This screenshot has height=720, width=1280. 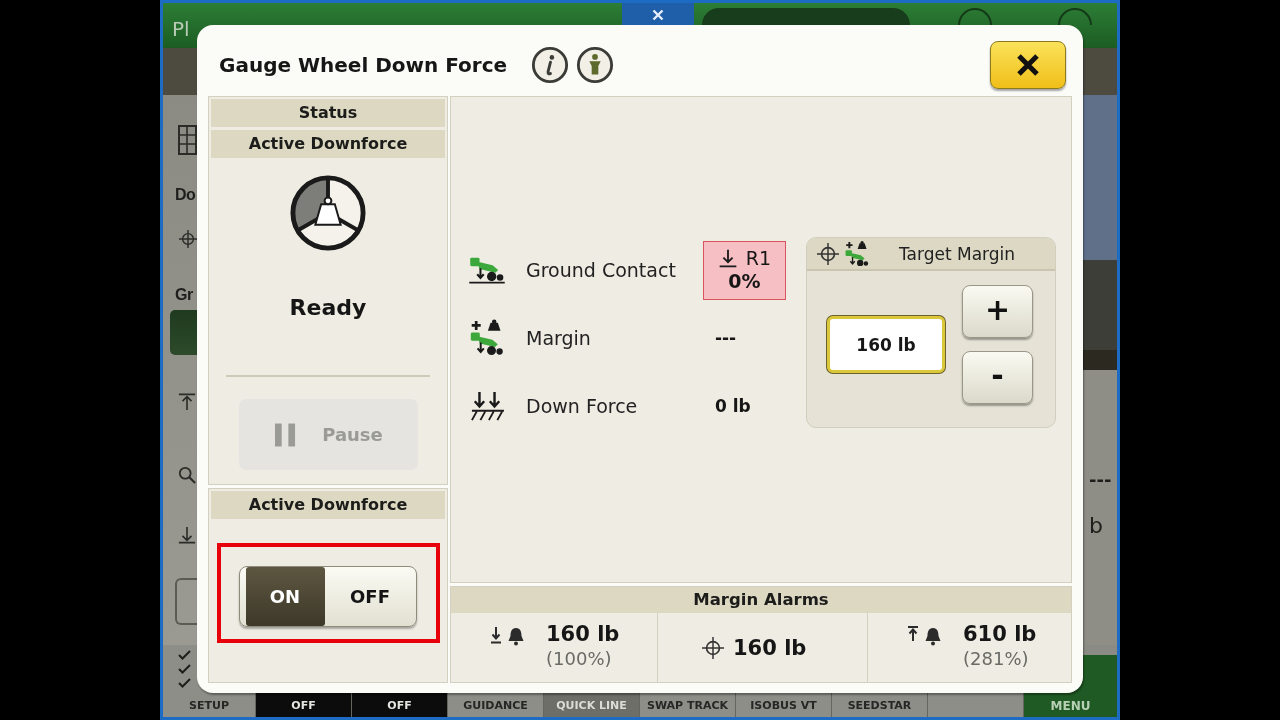 What do you see at coordinates (184, 295) in the screenshot?
I see `panel-label: Gr` at bounding box center [184, 295].